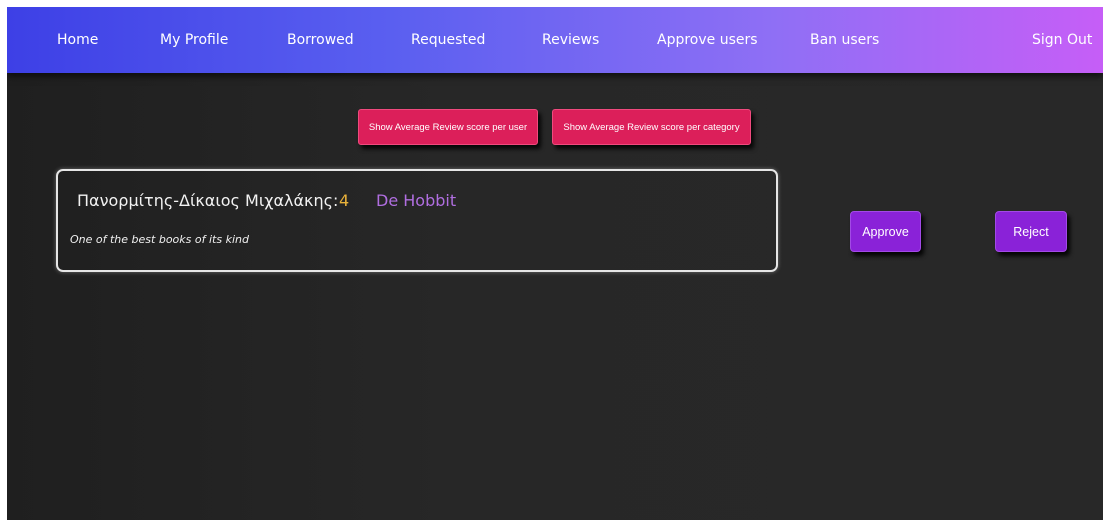 The image size is (1110, 520). What do you see at coordinates (1062, 40) in the screenshot?
I see `nav-sign-out: Sign Out` at bounding box center [1062, 40].